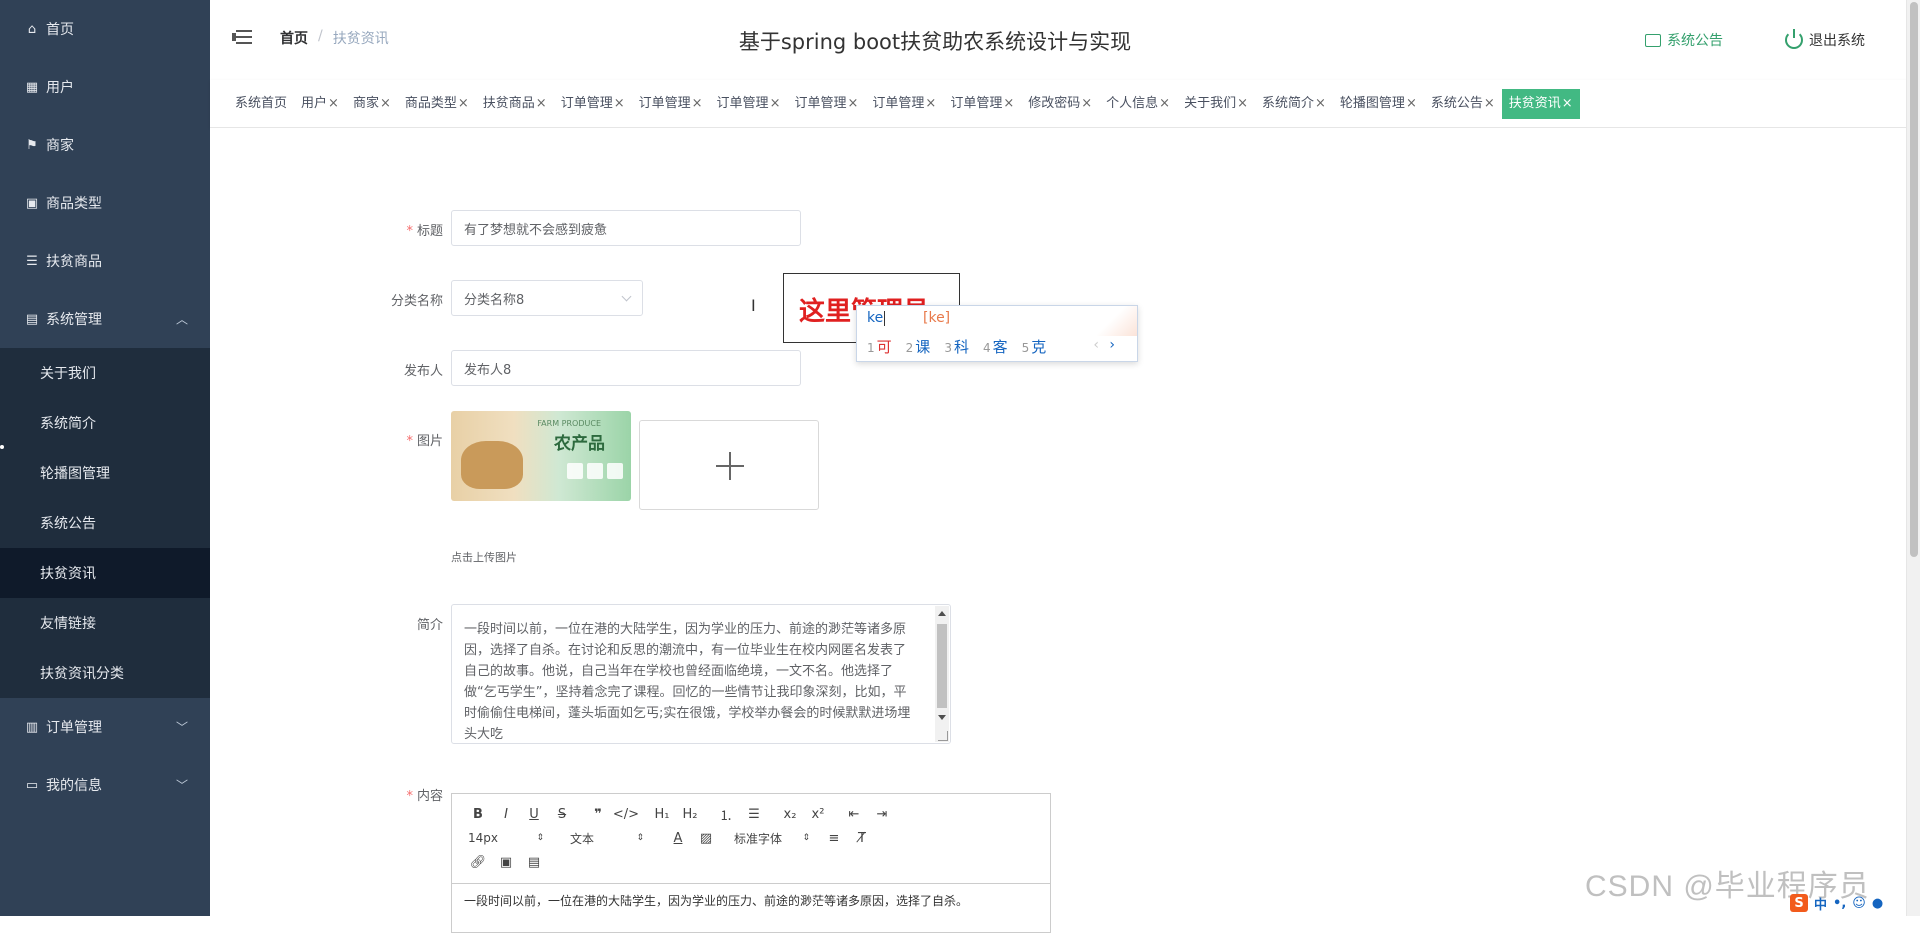 The height and width of the screenshot is (933, 1920). I want to click on sidebar-item-news-category: 扶贫资讯分类, so click(105, 673).